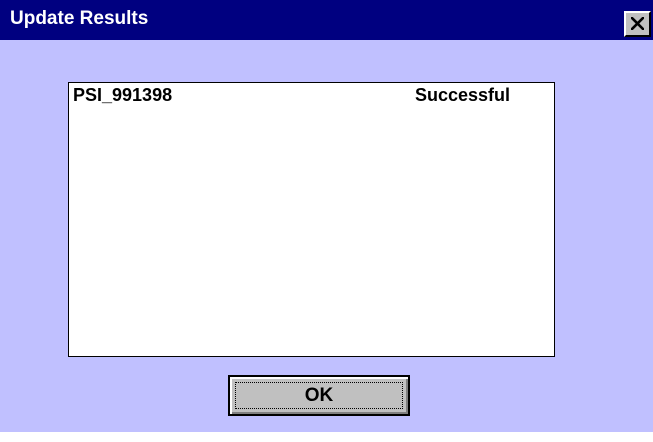 This screenshot has height=442, width=653. Describe the element at coordinates (326, 20) in the screenshot. I see `title-bar: Update Results` at that location.